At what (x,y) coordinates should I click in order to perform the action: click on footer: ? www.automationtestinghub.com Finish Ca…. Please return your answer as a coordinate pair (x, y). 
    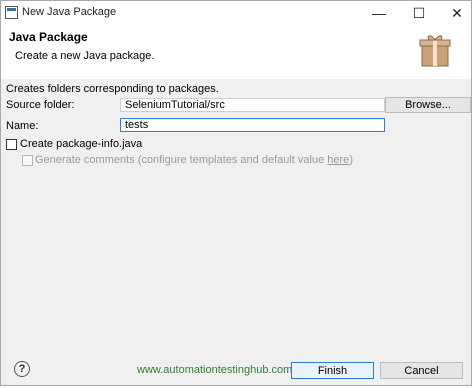
    Looking at the image, I should click on (236, 367).